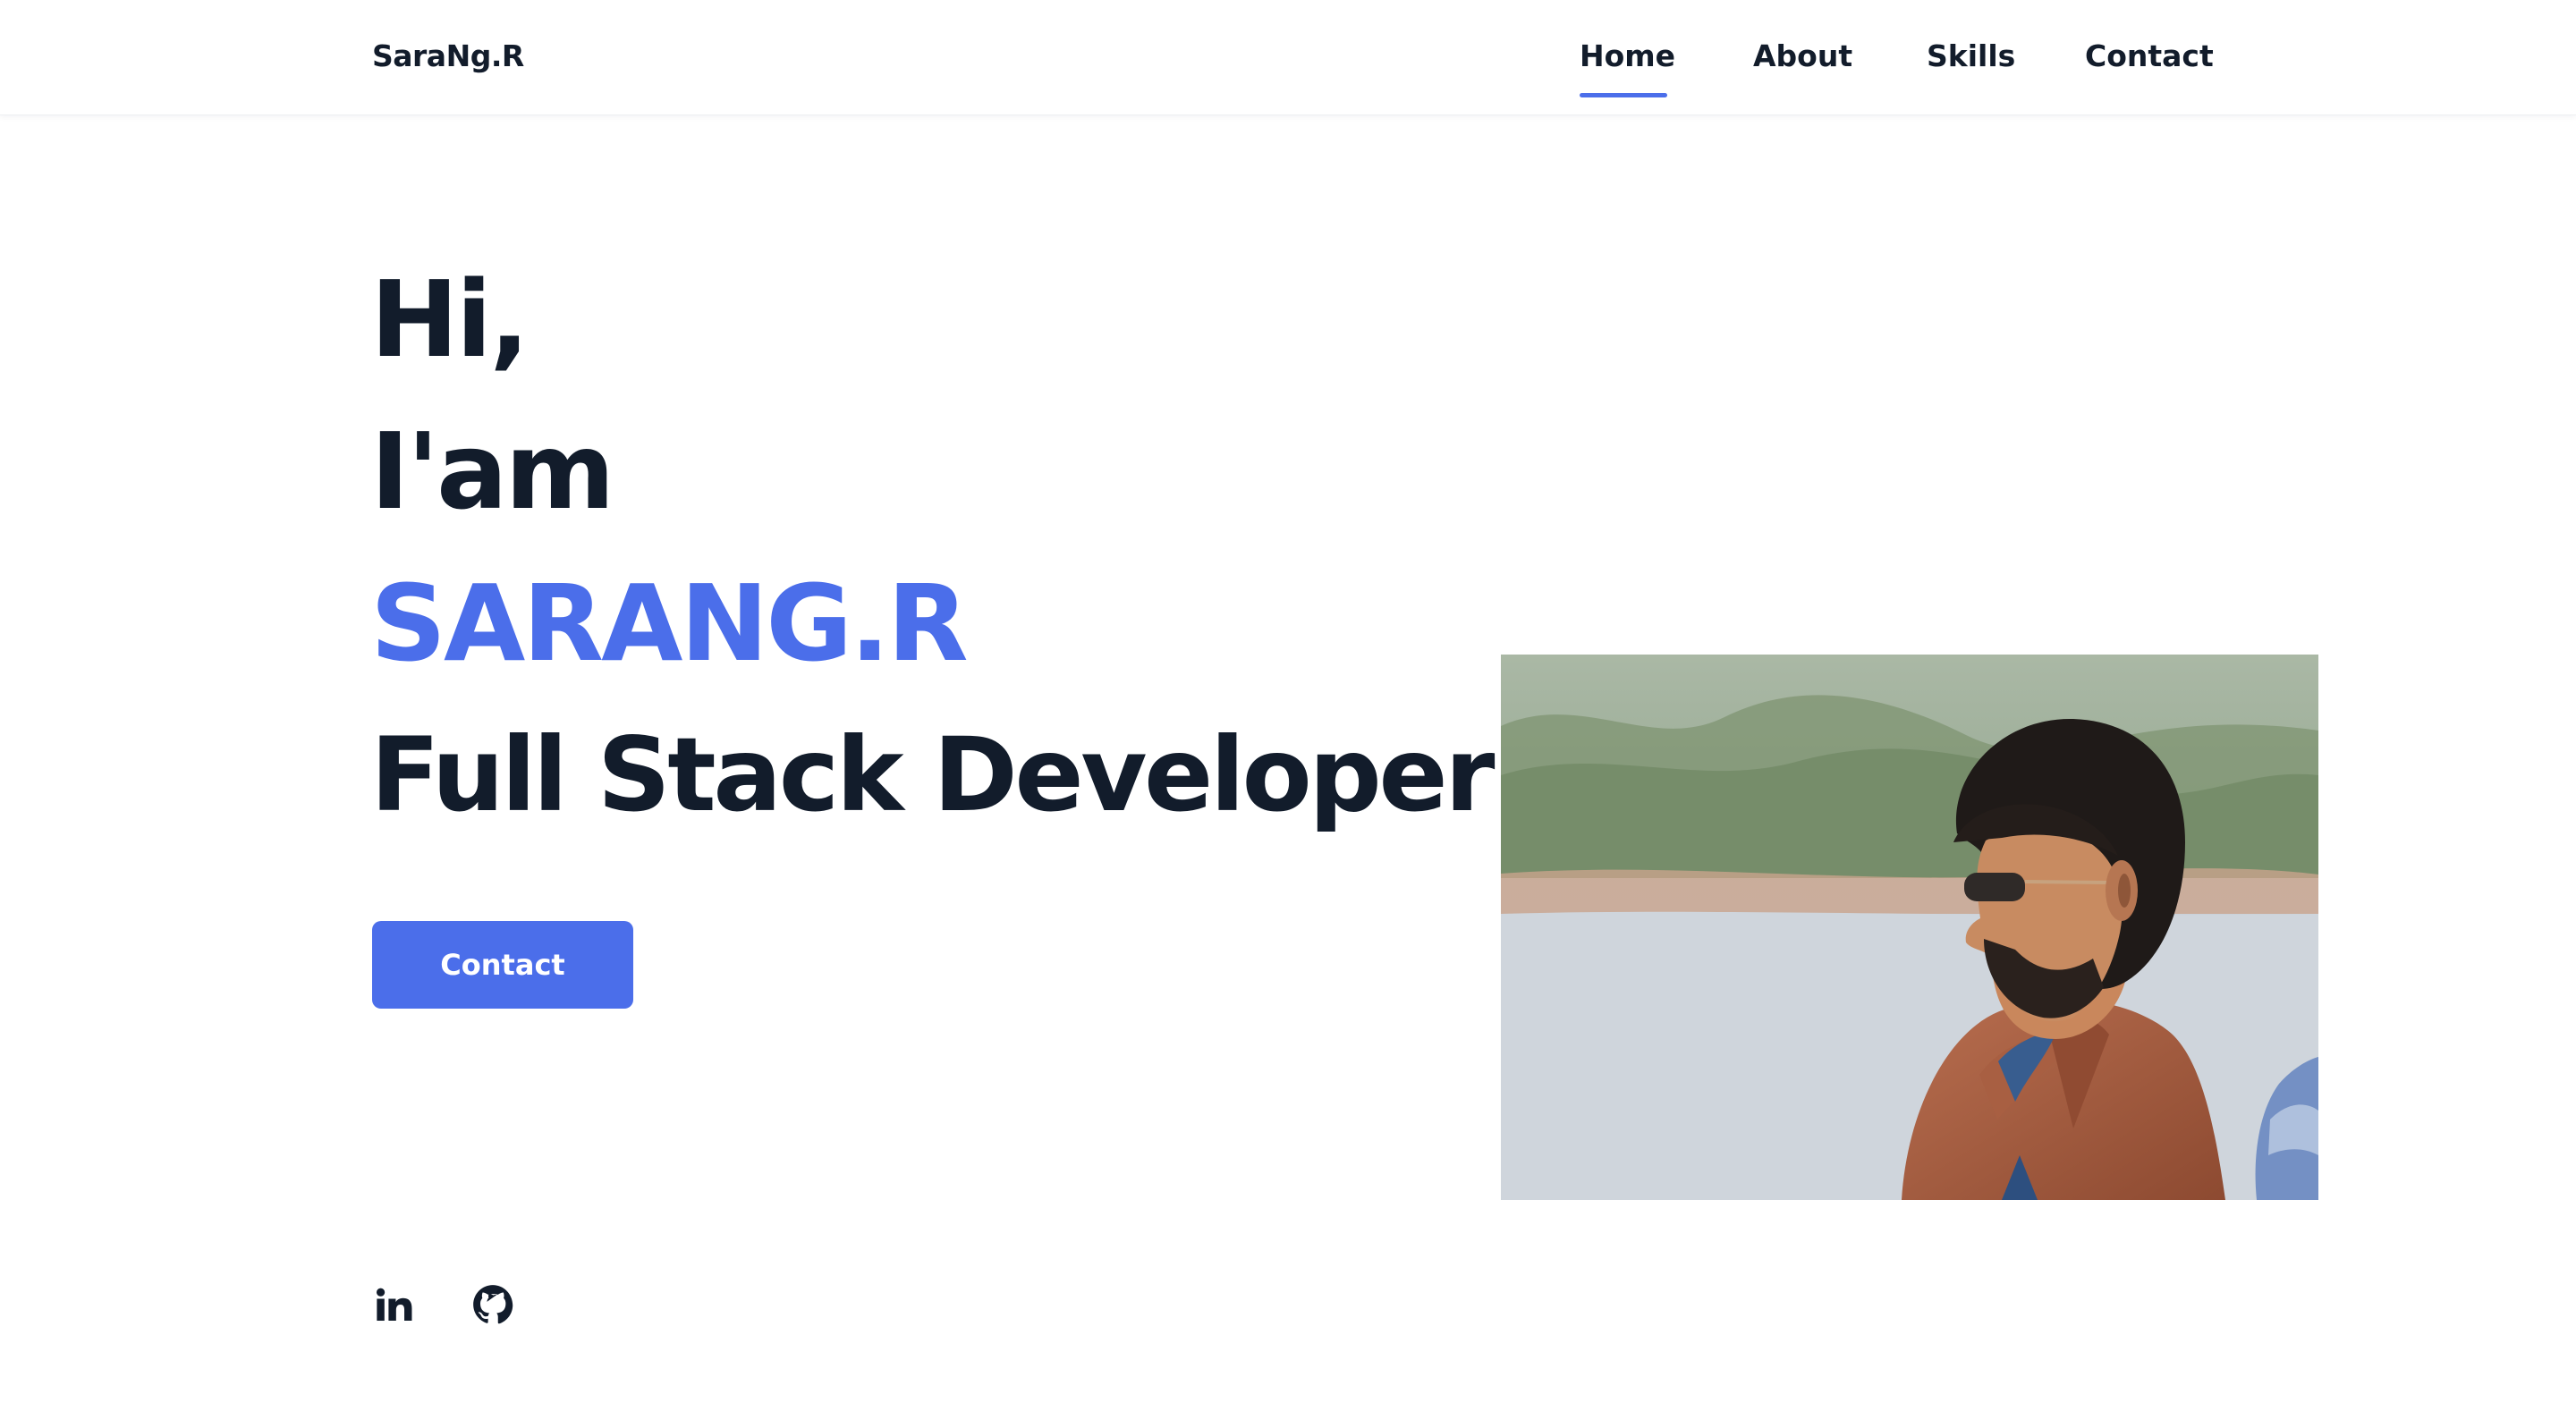 This screenshot has height=1411, width=2576. Describe the element at coordinates (502, 965) in the screenshot. I see `contact-button: Contact` at that location.